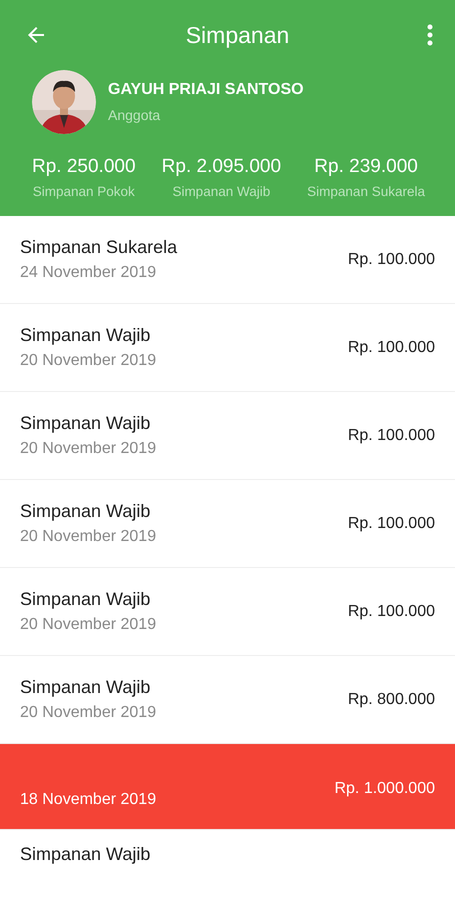  Describe the element at coordinates (430, 35) in the screenshot. I see `more-menu-icon` at that location.